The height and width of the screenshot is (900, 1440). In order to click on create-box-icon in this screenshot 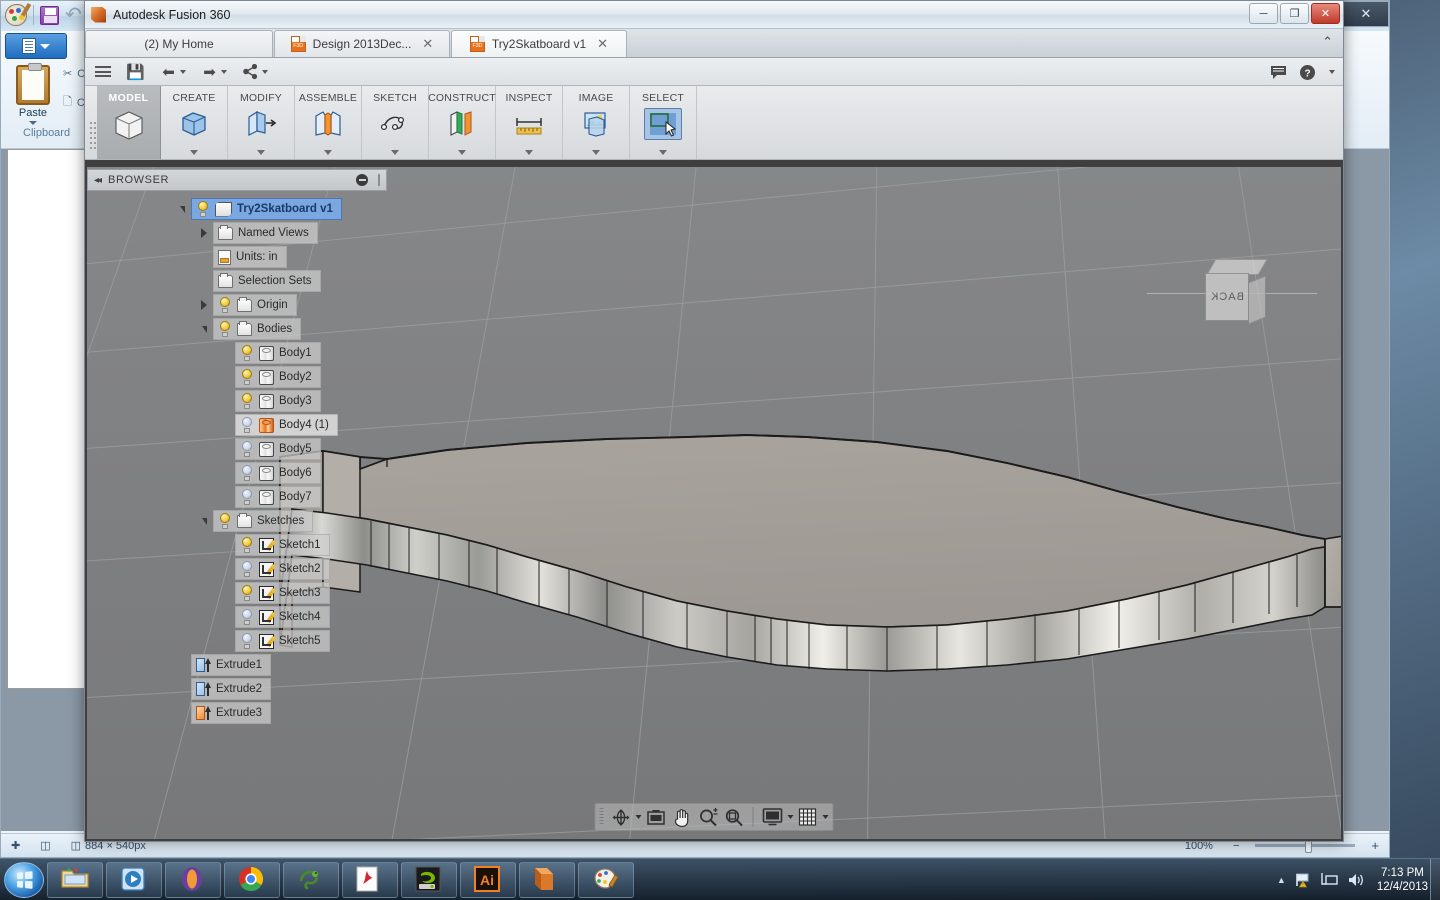, I will do `click(194, 124)`.